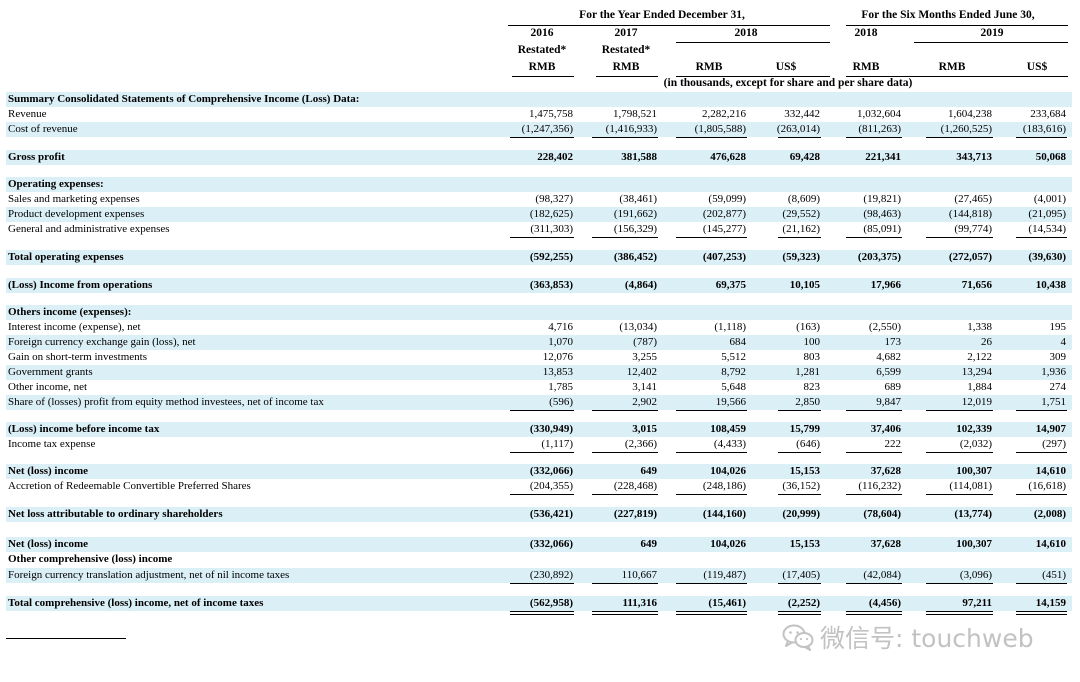  Describe the element at coordinates (885, 429) in the screenshot. I see `cell-value: 37,406` at that location.